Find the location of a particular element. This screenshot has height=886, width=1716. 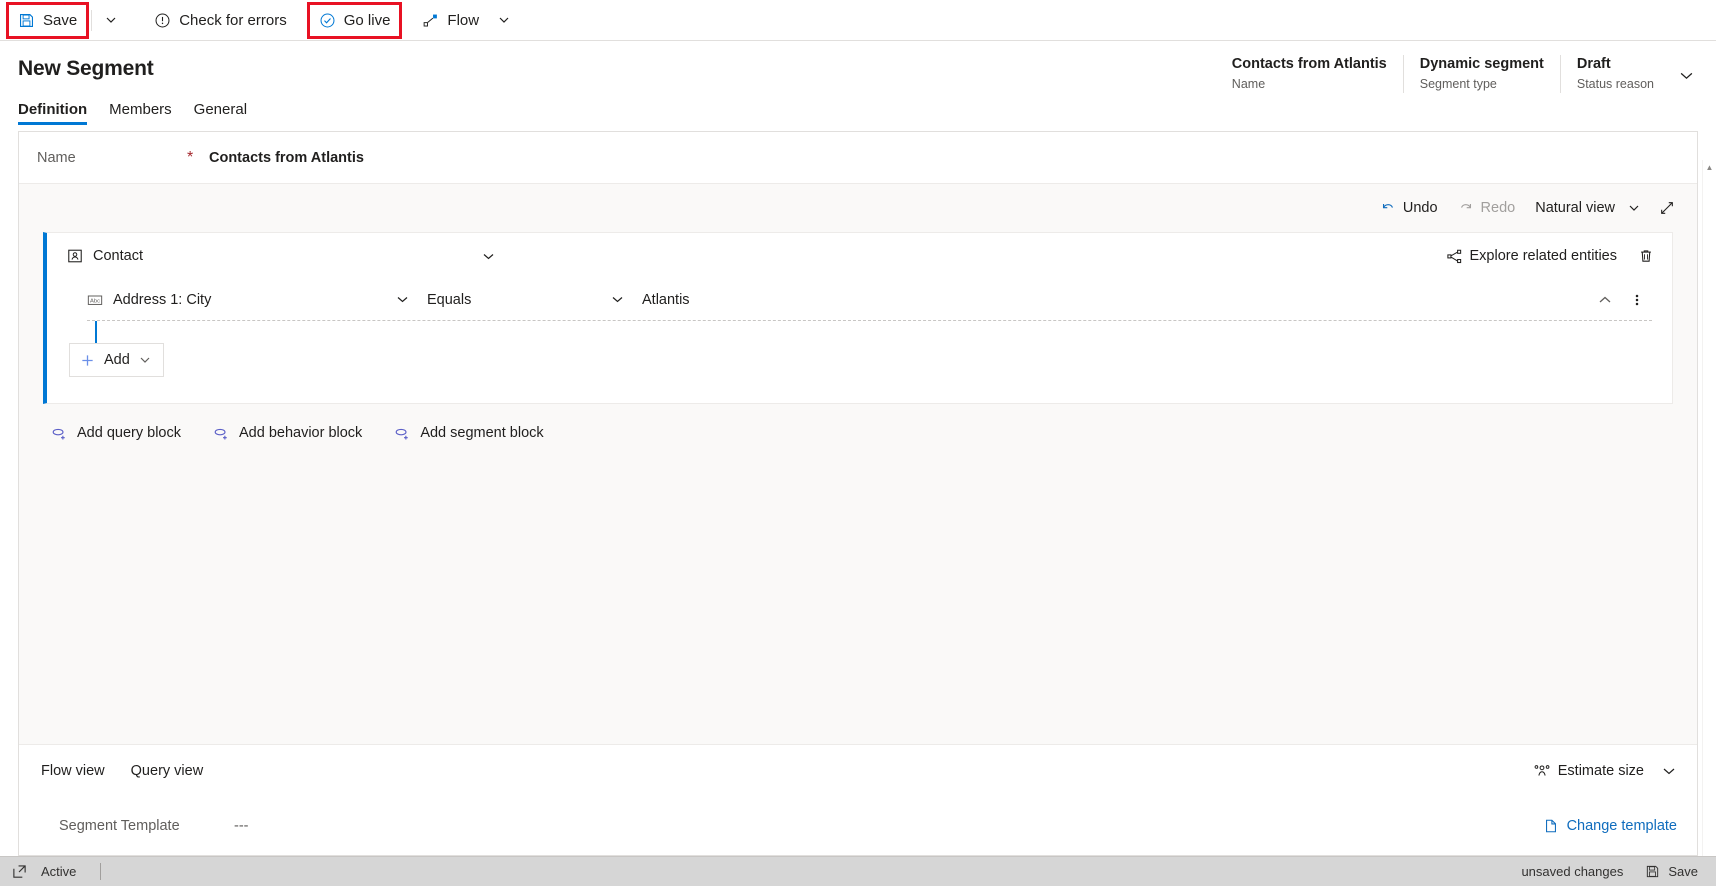

explore-related-entities-button: Explore related entities is located at coordinates (1532, 256).